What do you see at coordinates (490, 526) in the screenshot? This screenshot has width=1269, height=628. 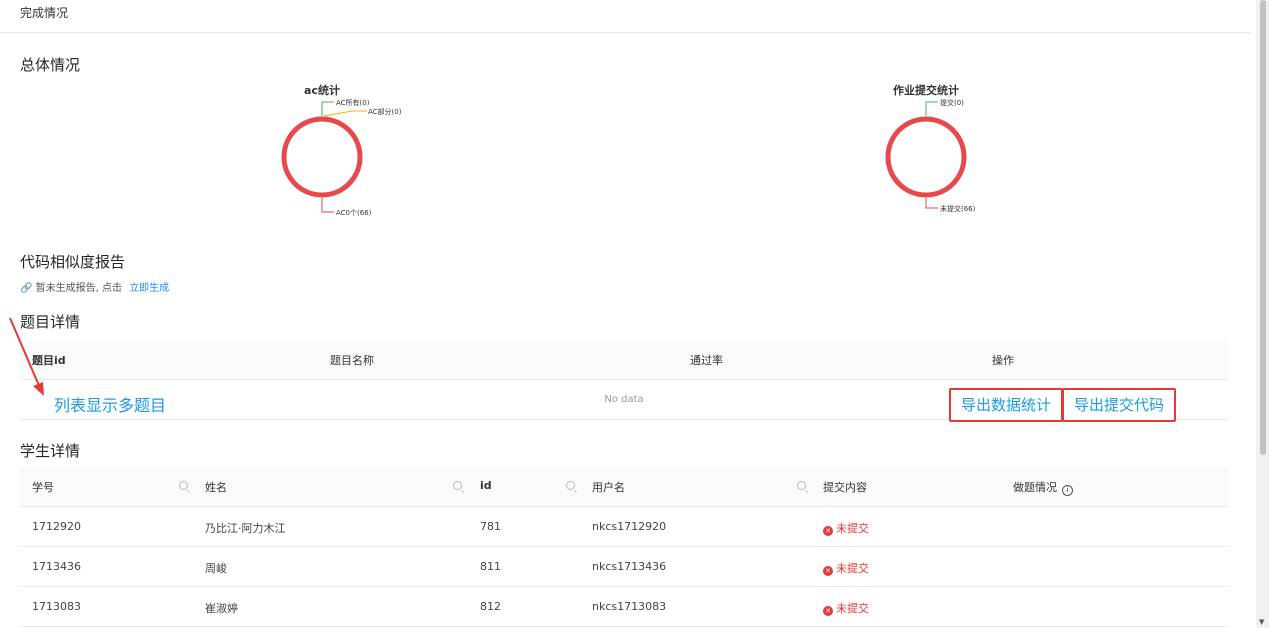 I see `student-id: 781` at bounding box center [490, 526].